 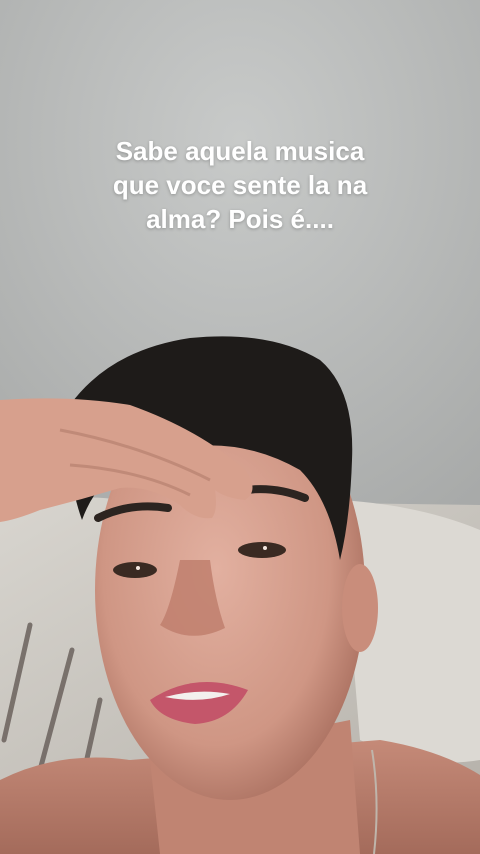 I want to click on left-eye, so click(x=135, y=570).